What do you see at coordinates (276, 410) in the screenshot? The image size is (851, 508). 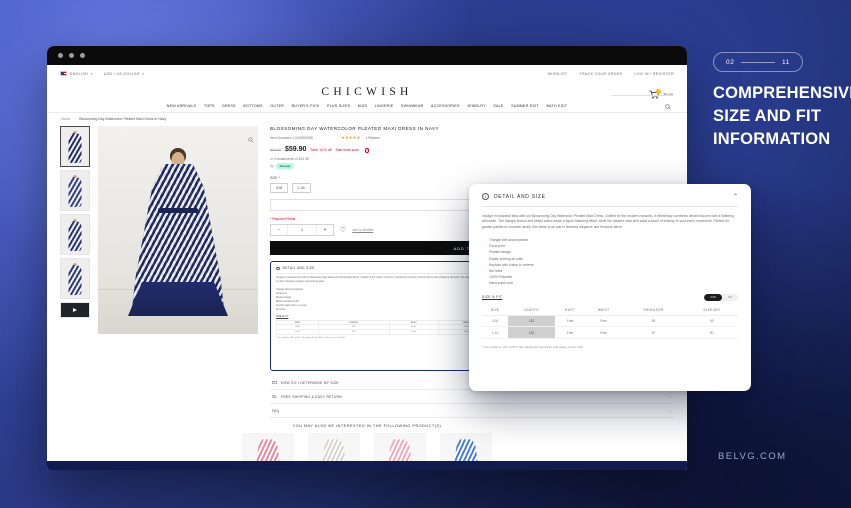 I see `accordion-label: FAQ` at bounding box center [276, 410].